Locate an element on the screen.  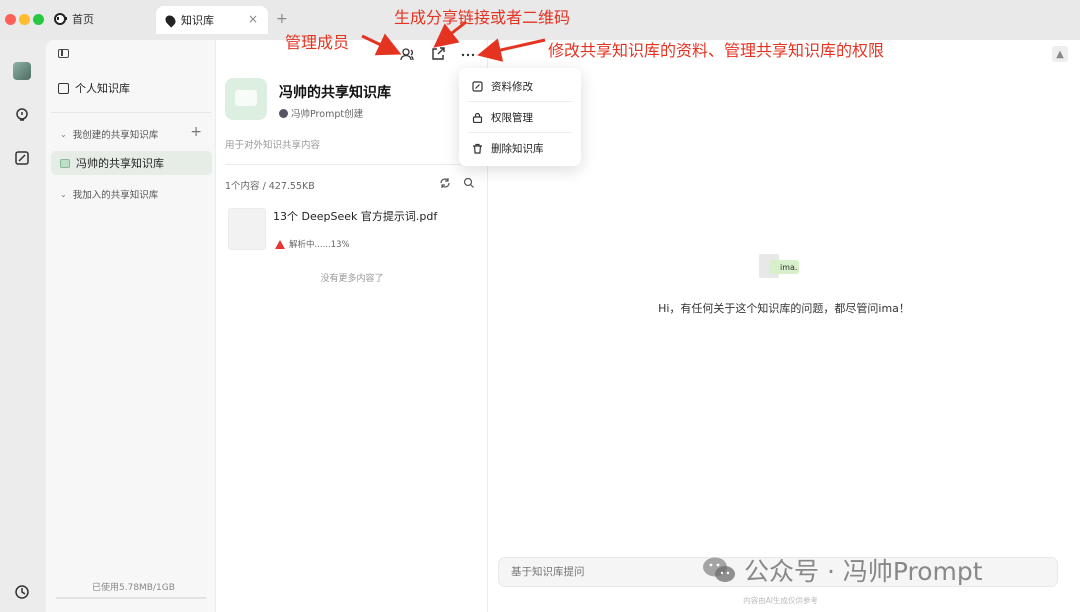
ima-logo-text: ima. is located at coordinates (788, 267).